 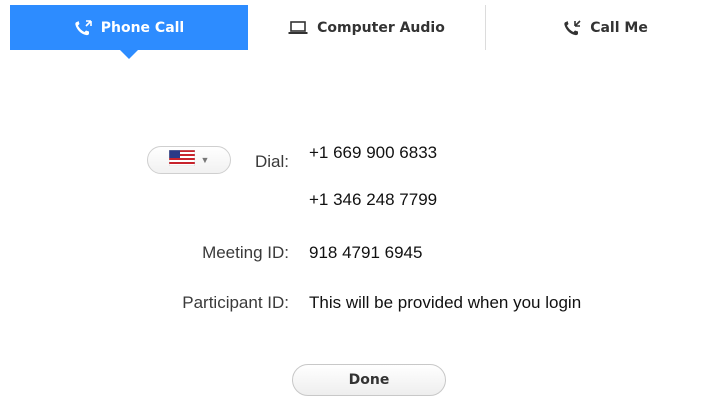 I want to click on us-flag-icon, so click(x=181, y=160).